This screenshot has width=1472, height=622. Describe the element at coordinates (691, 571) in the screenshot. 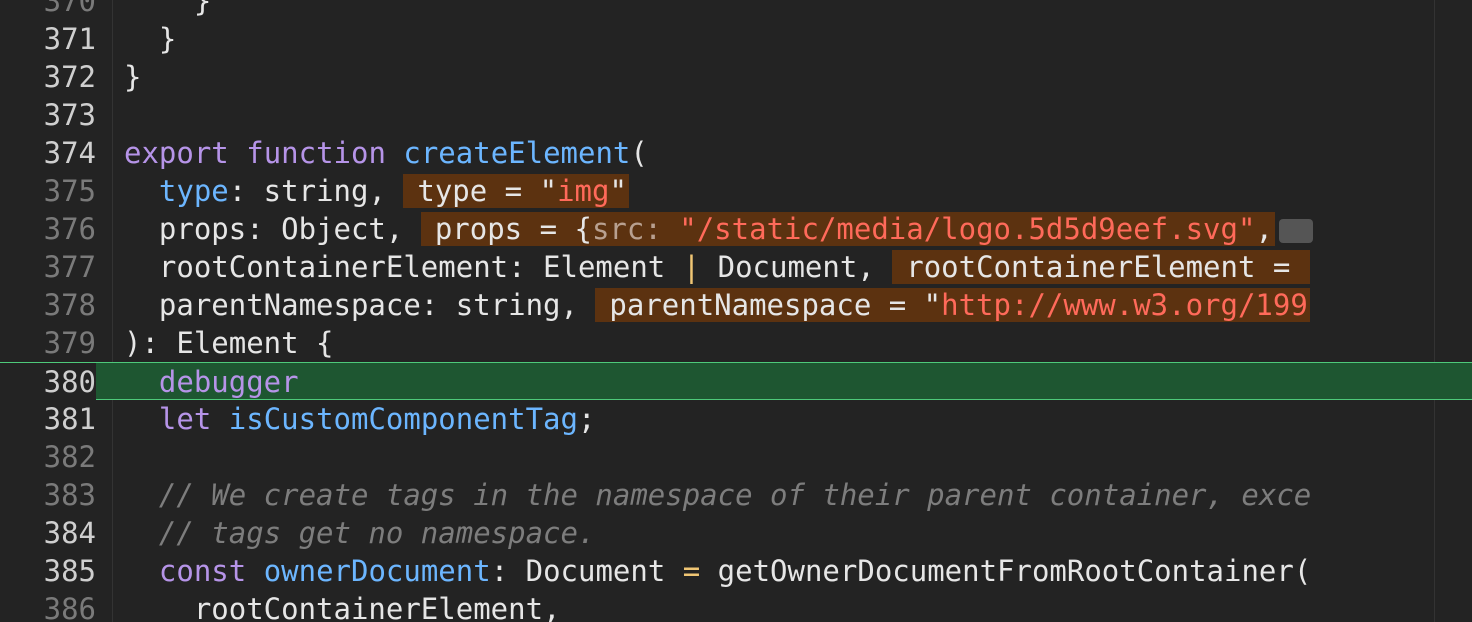

I see `code-token: =` at that location.